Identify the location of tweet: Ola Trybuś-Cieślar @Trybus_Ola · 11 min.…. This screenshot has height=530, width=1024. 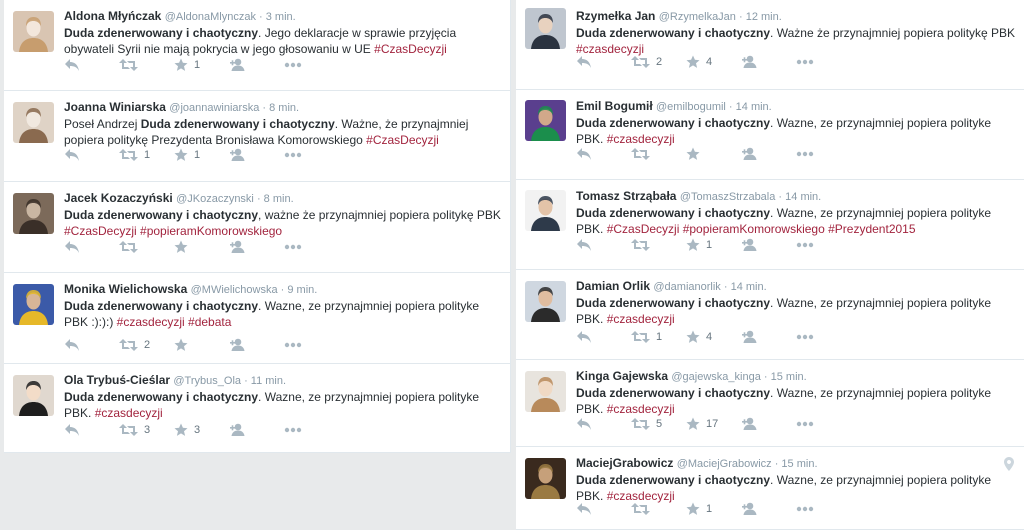
(257, 408).